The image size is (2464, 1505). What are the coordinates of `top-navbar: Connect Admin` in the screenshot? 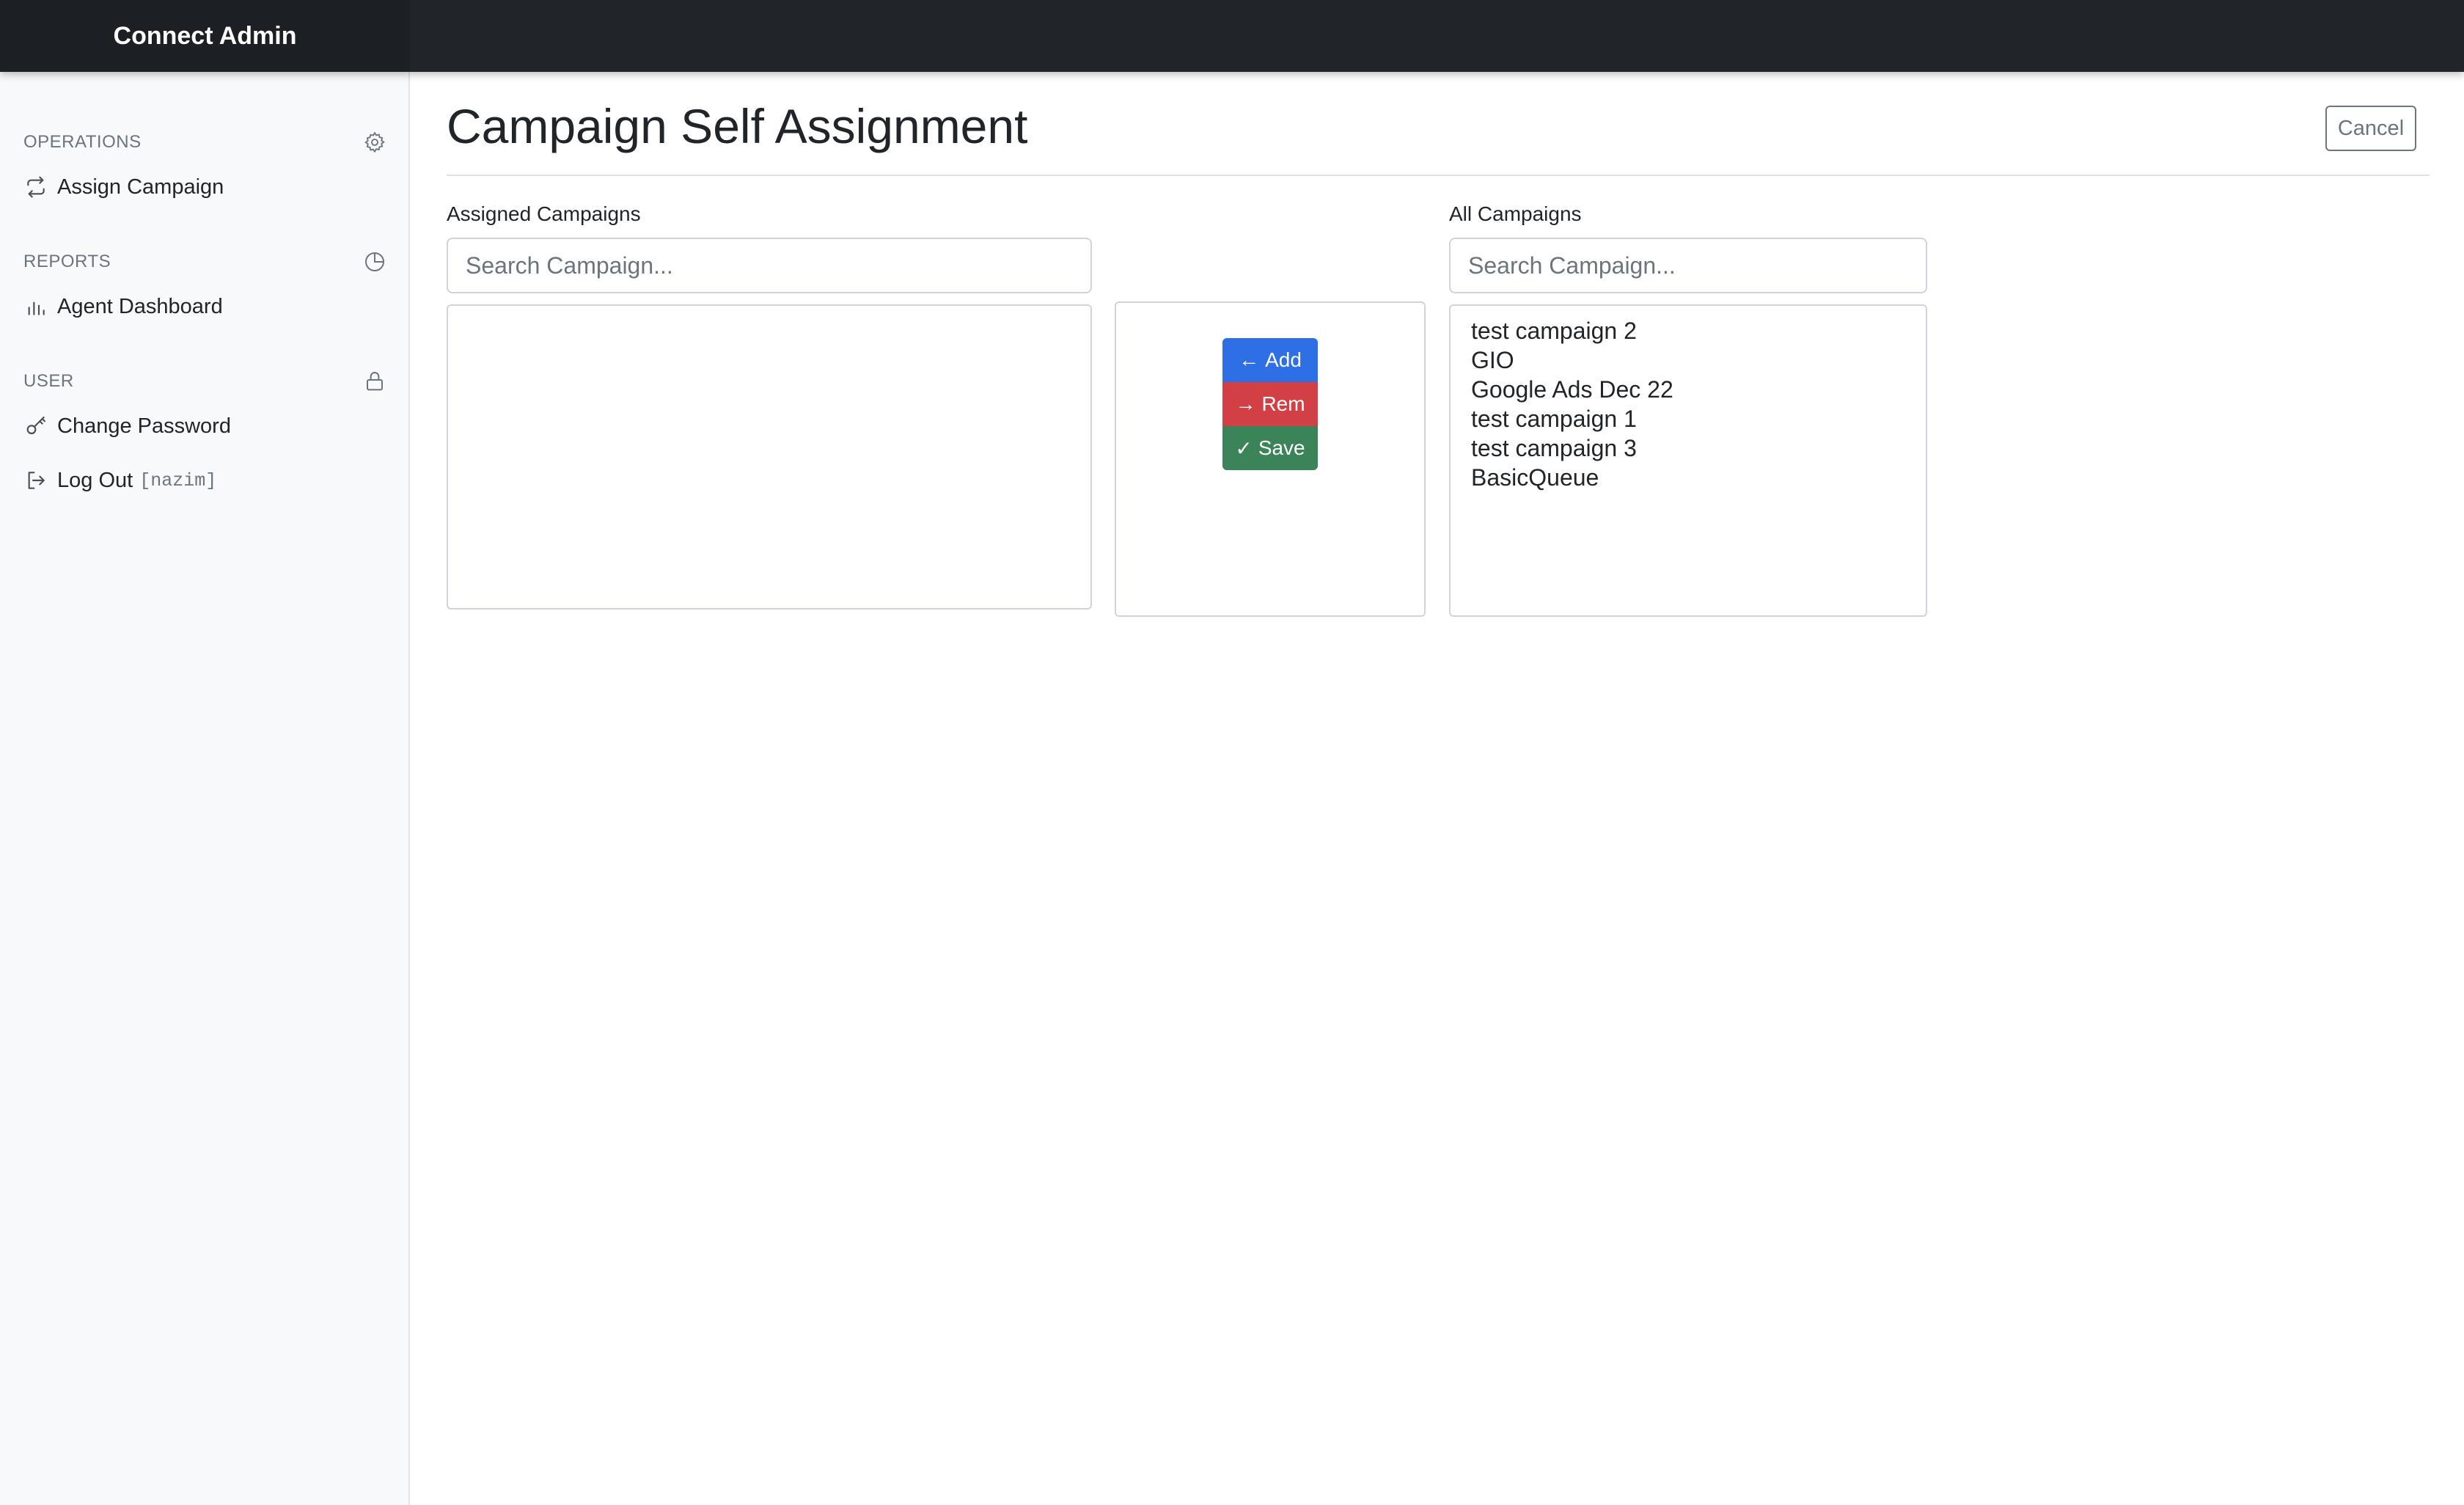 It's located at (1232, 36).